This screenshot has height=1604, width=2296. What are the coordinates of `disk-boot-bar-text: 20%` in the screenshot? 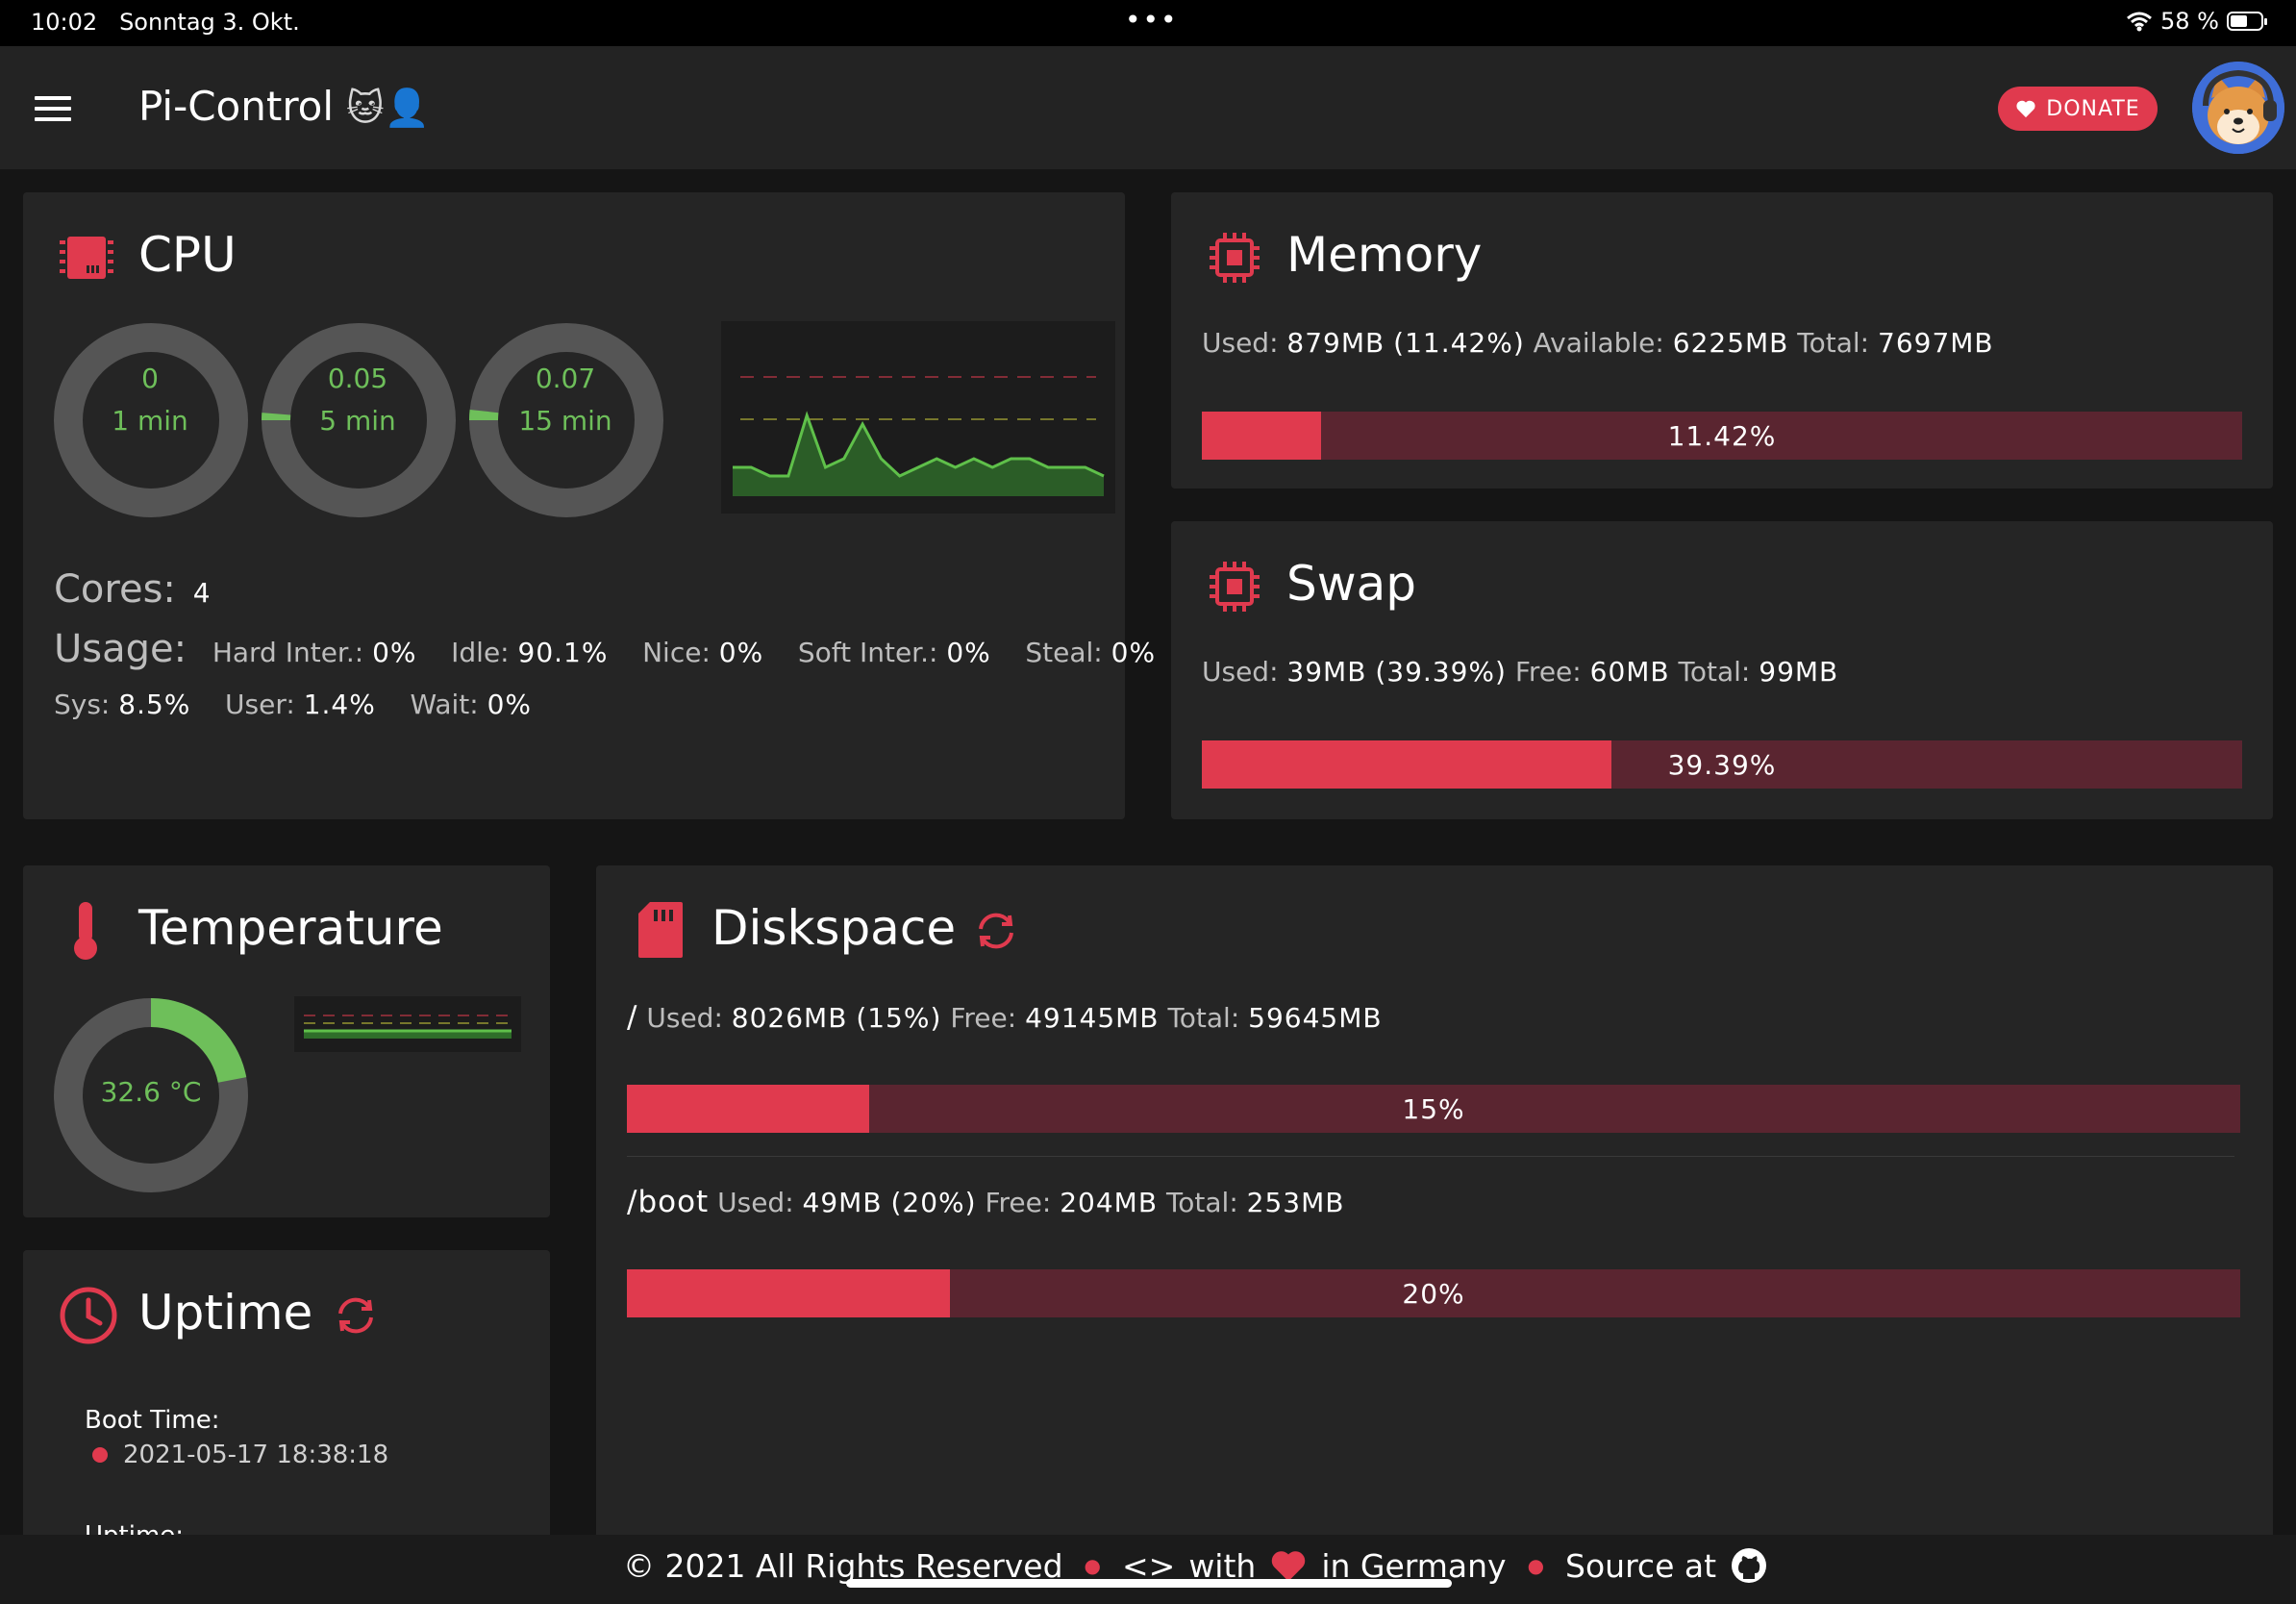 It's located at (1433, 1293).